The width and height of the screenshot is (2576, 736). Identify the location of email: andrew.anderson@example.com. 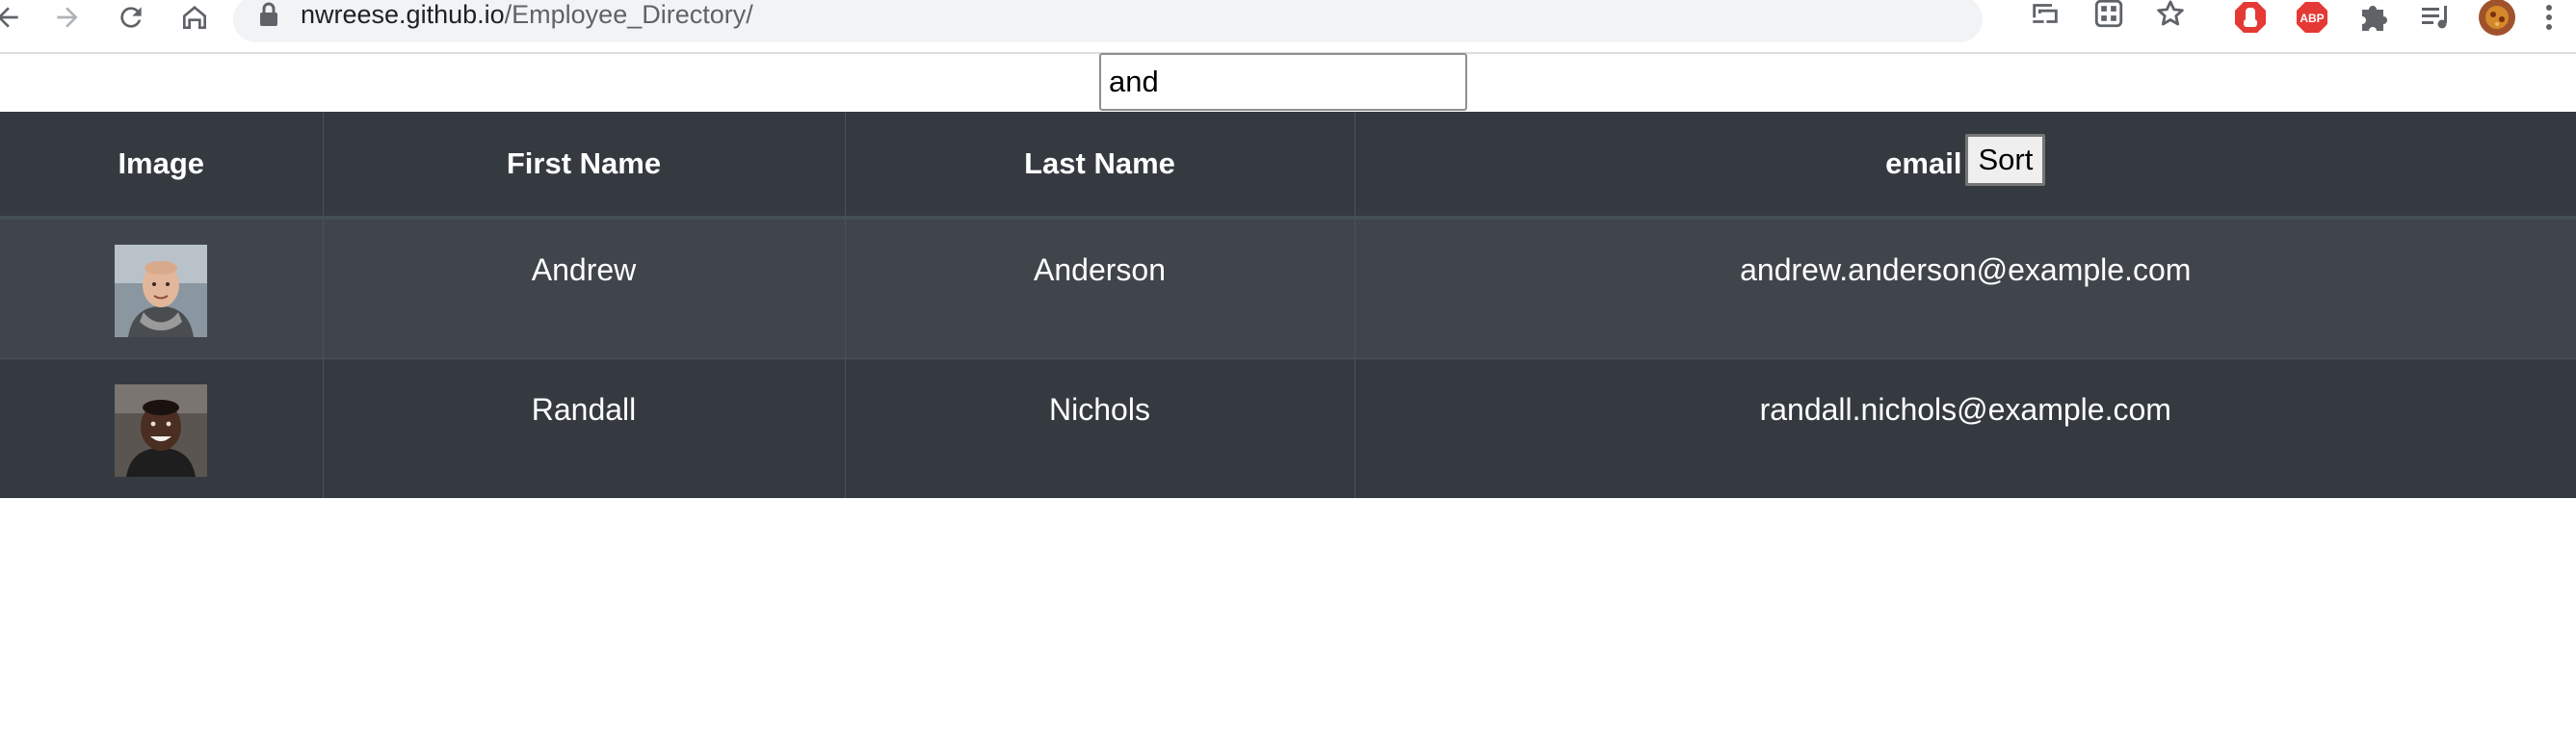
(1966, 270).